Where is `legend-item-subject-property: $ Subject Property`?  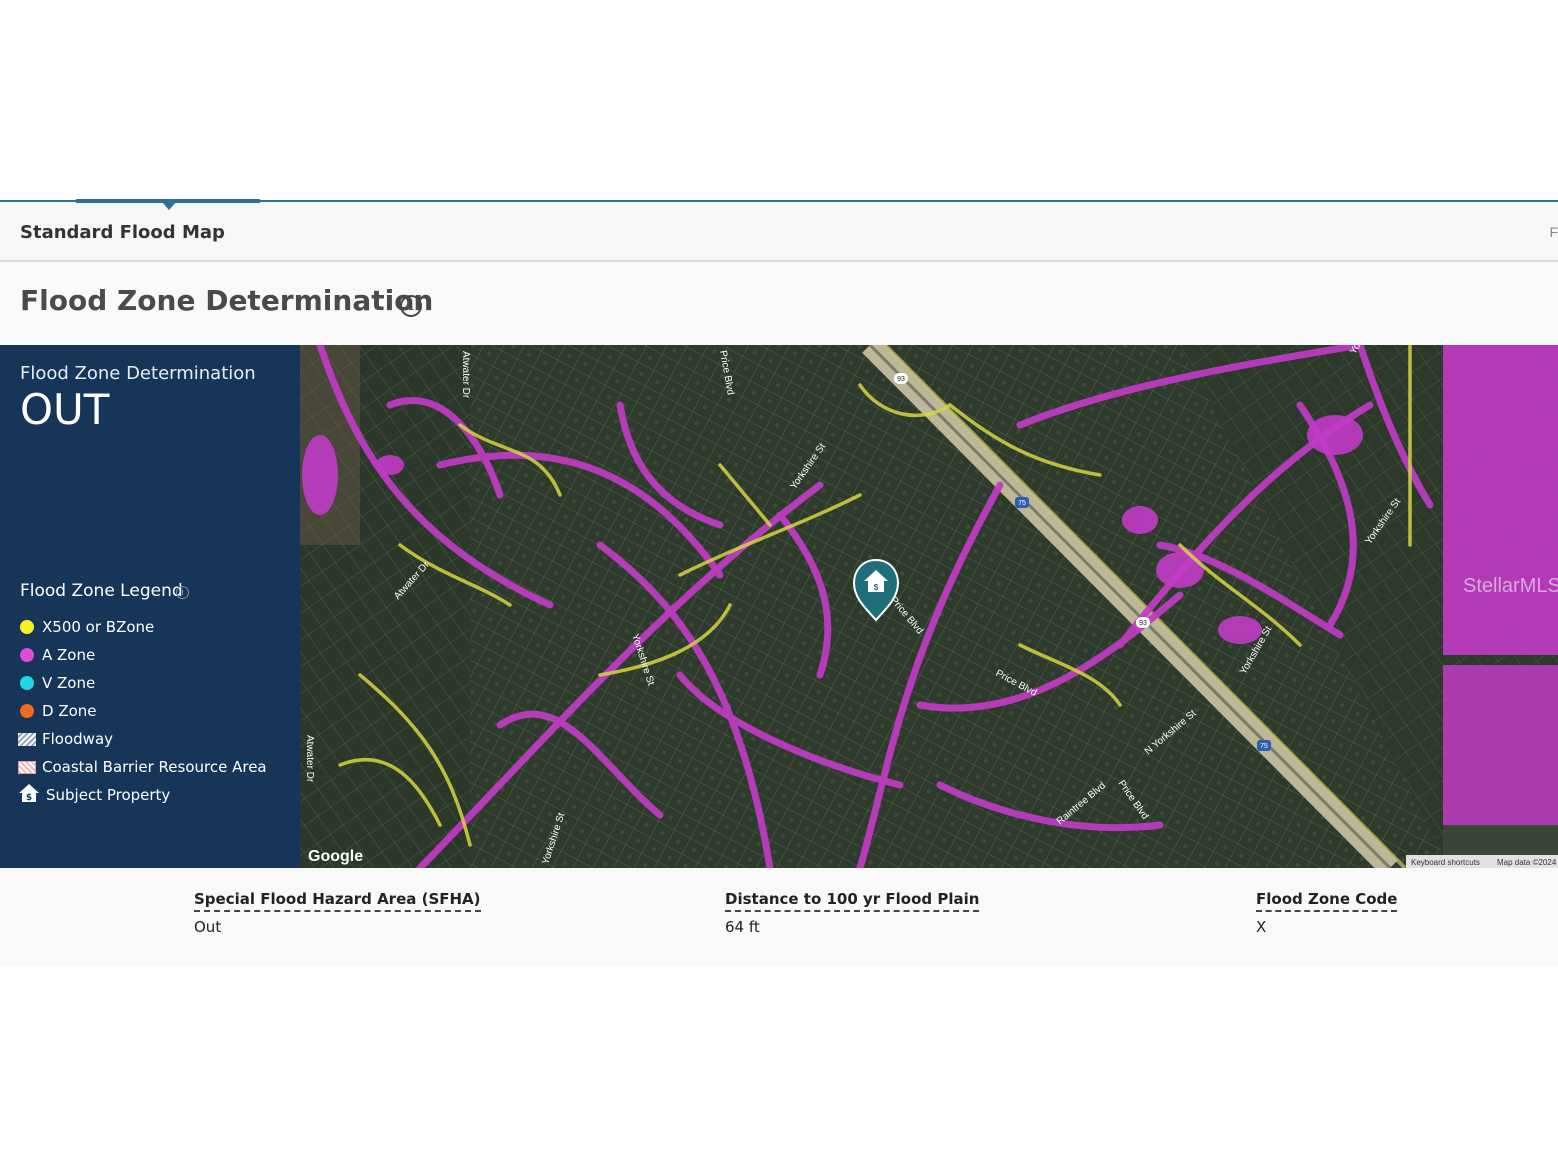 legend-item-subject-property: $ Subject Property is located at coordinates (142, 795).